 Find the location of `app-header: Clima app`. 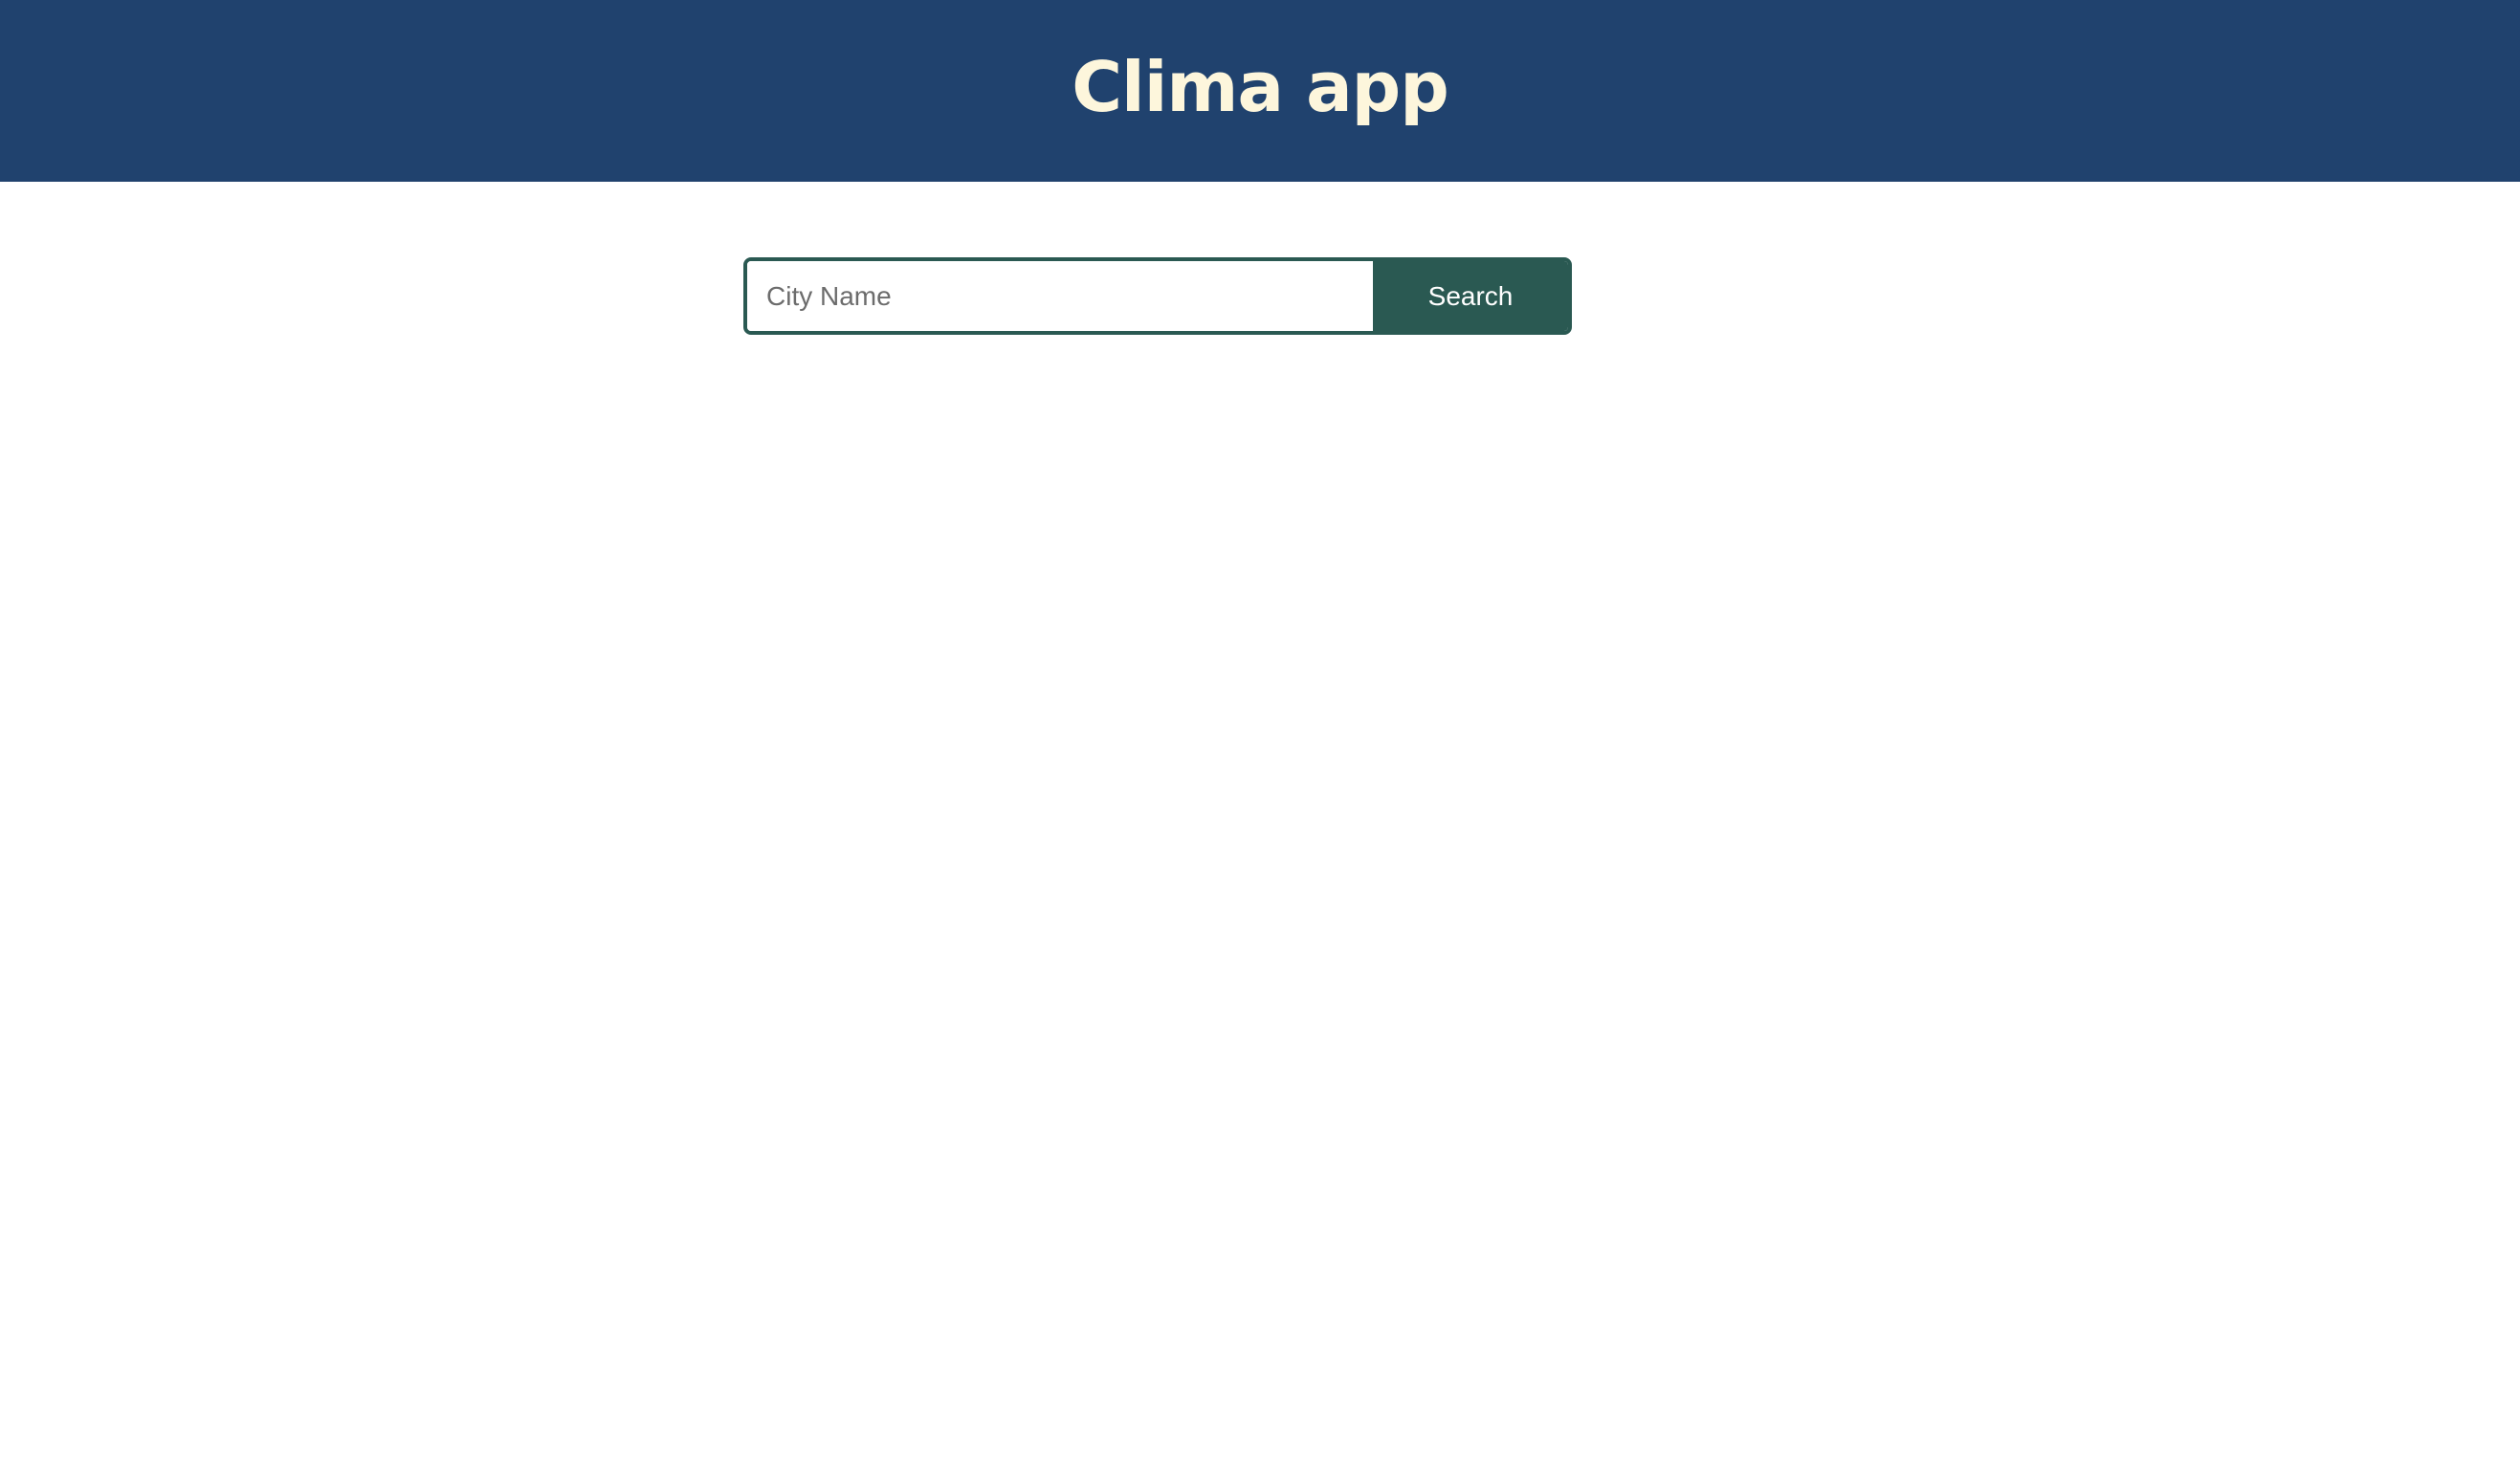

app-header: Clima app is located at coordinates (1260, 91).